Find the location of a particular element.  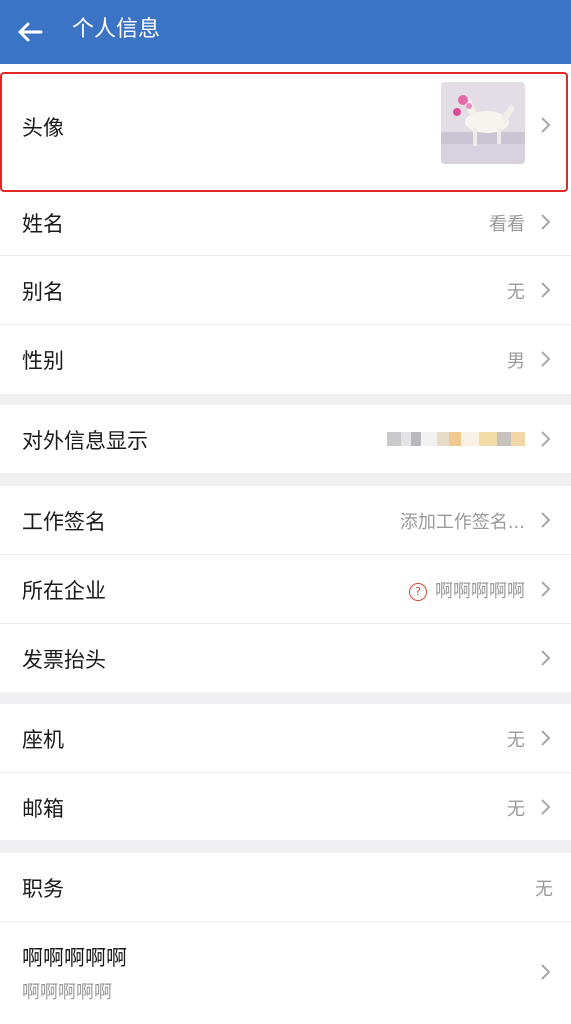

landline-label: 座机 is located at coordinates (43, 740).